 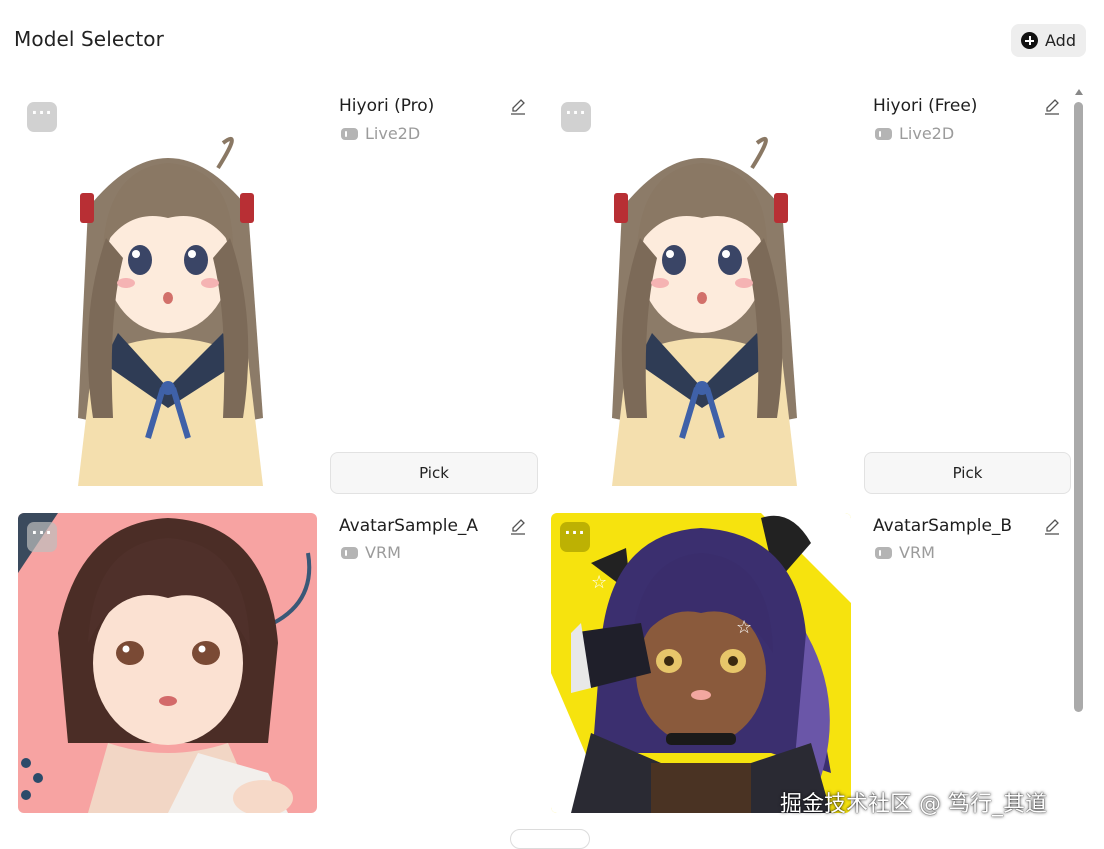 I want to click on avatar-b-illustration: ☆ ☆, so click(x=701, y=663).